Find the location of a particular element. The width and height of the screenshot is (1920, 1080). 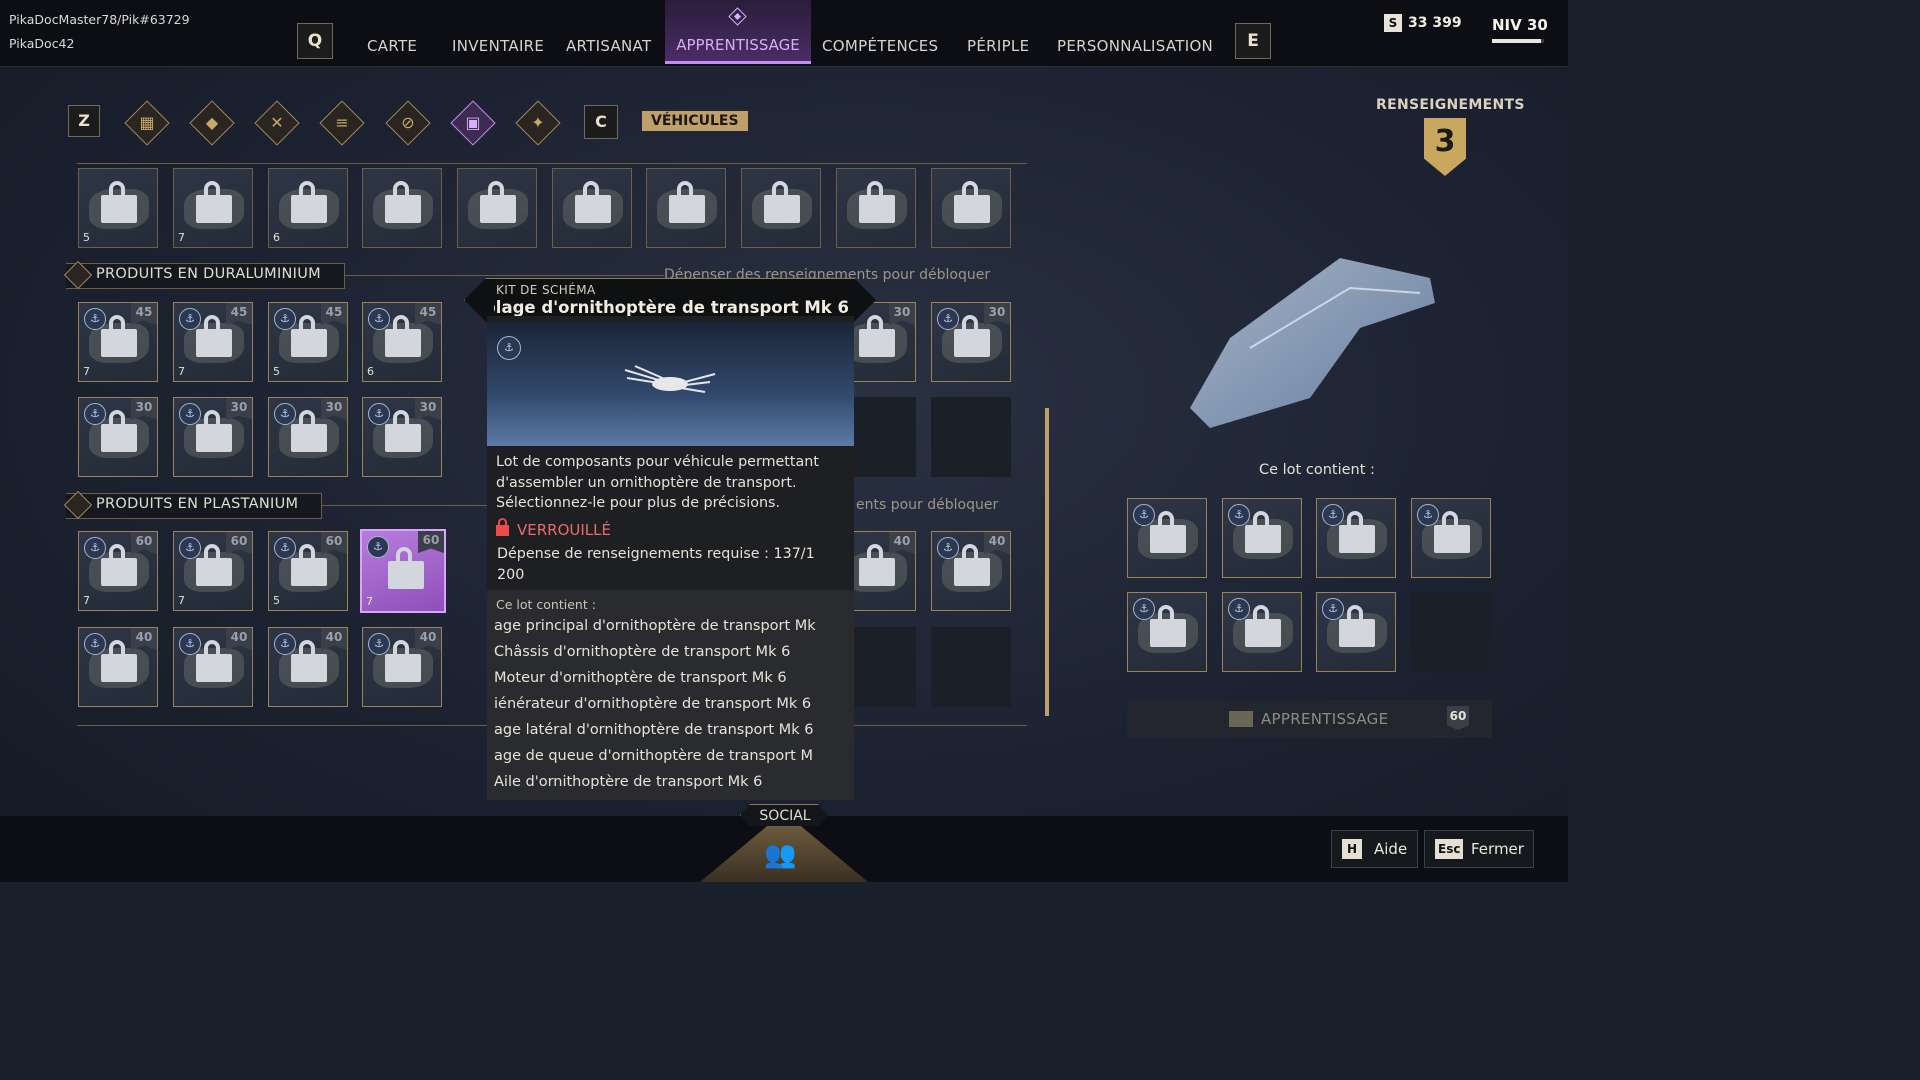

prev-tab-key: Q is located at coordinates (315, 41).